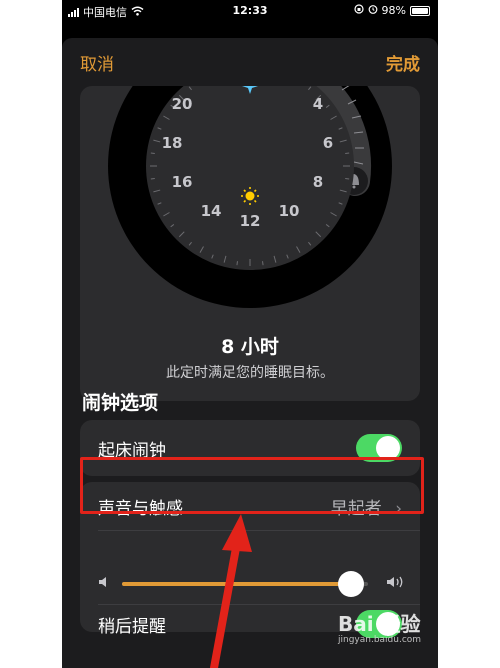 Image resolution: width=500 pixels, height=668 pixels. Describe the element at coordinates (97, 62) in the screenshot. I see `cancel-button: 取消` at that location.